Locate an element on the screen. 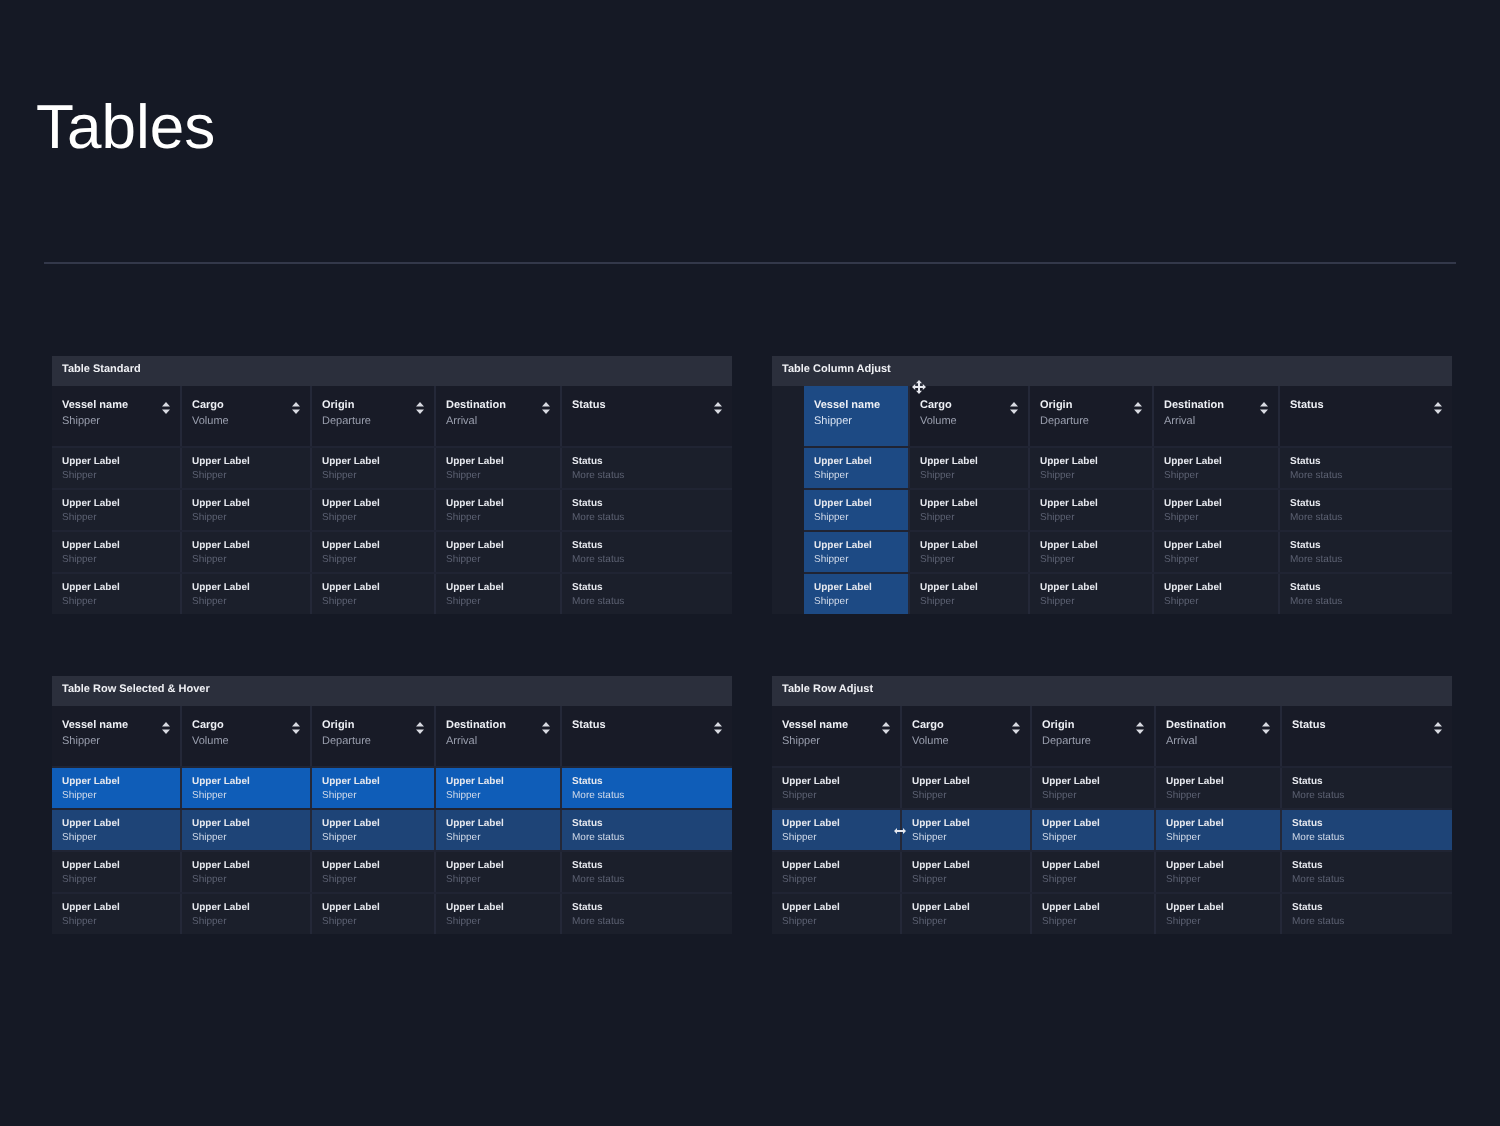 Image resolution: width=1500 pixels, height=1126 pixels. move-icon is located at coordinates (919, 387).